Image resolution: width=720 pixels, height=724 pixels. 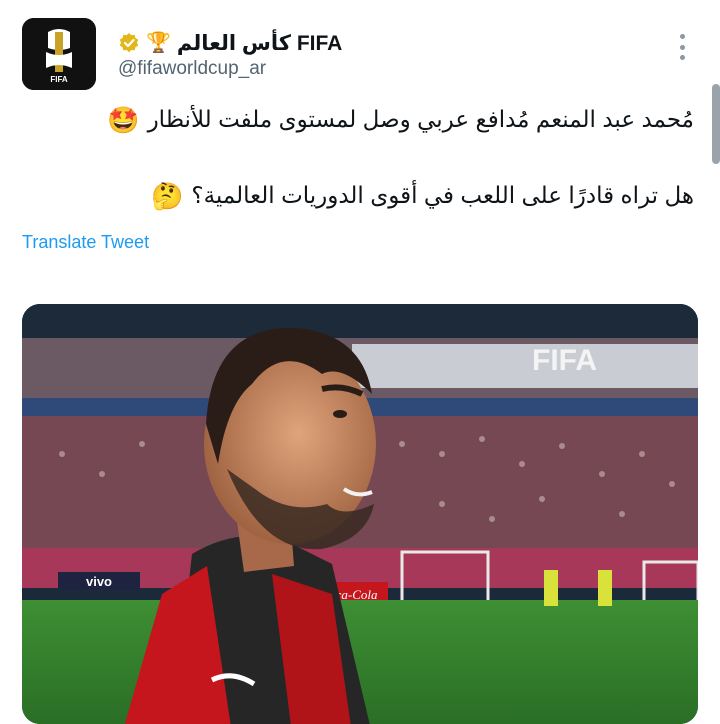 What do you see at coordinates (716, 124) in the screenshot?
I see `scrollbar-thumb` at bounding box center [716, 124].